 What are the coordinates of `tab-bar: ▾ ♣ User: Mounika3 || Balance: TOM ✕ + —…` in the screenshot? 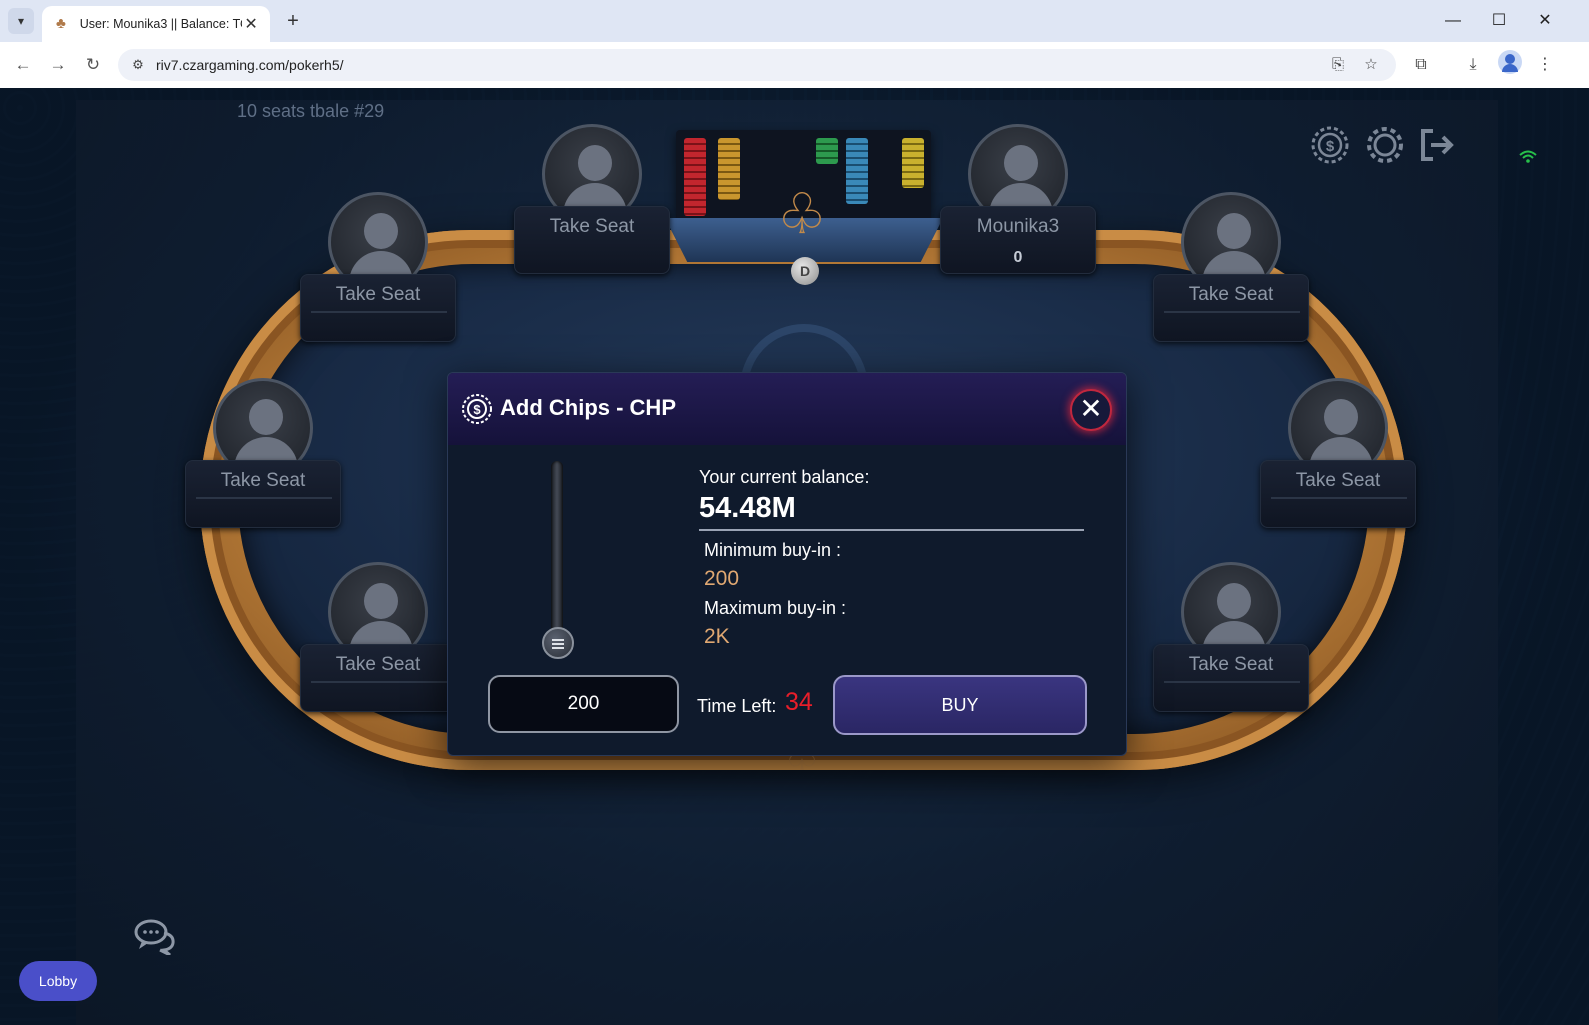 It's located at (794, 21).